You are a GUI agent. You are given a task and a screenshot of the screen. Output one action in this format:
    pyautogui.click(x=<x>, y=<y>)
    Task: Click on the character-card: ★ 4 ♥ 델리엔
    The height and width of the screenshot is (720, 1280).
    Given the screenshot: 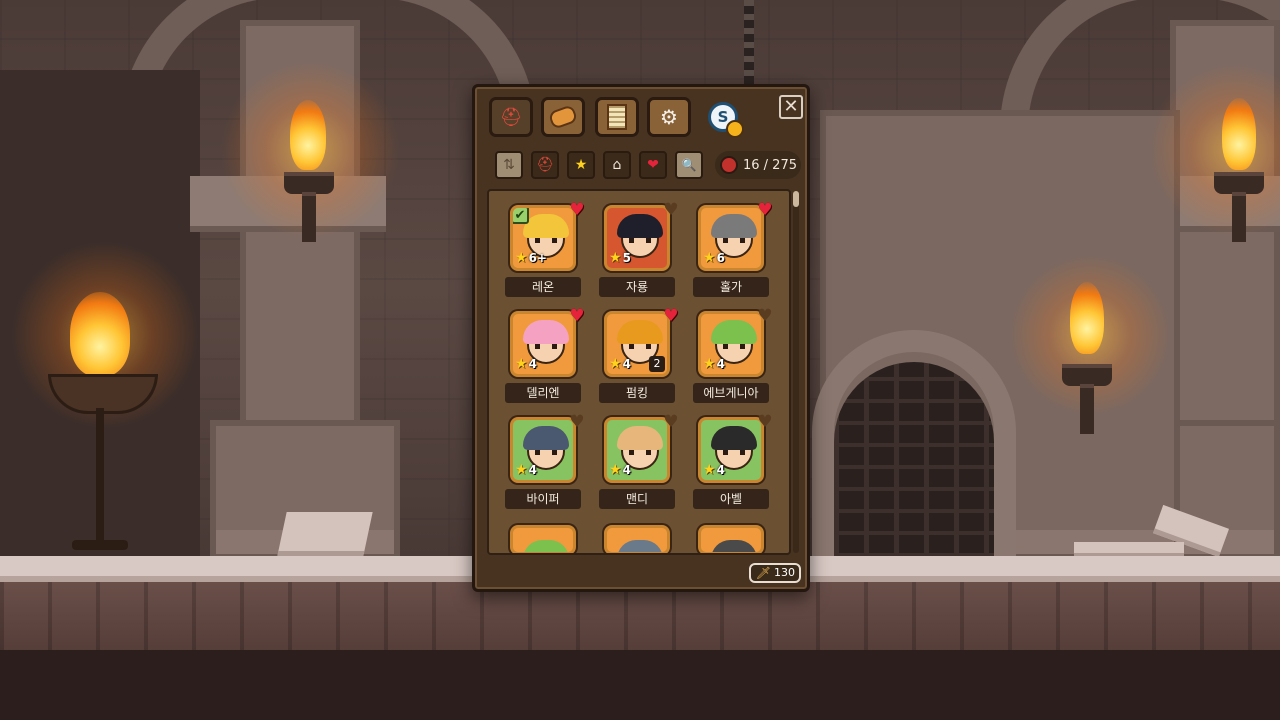 What is the action you would take?
    pyautogui.click(x=545, y=355)
    